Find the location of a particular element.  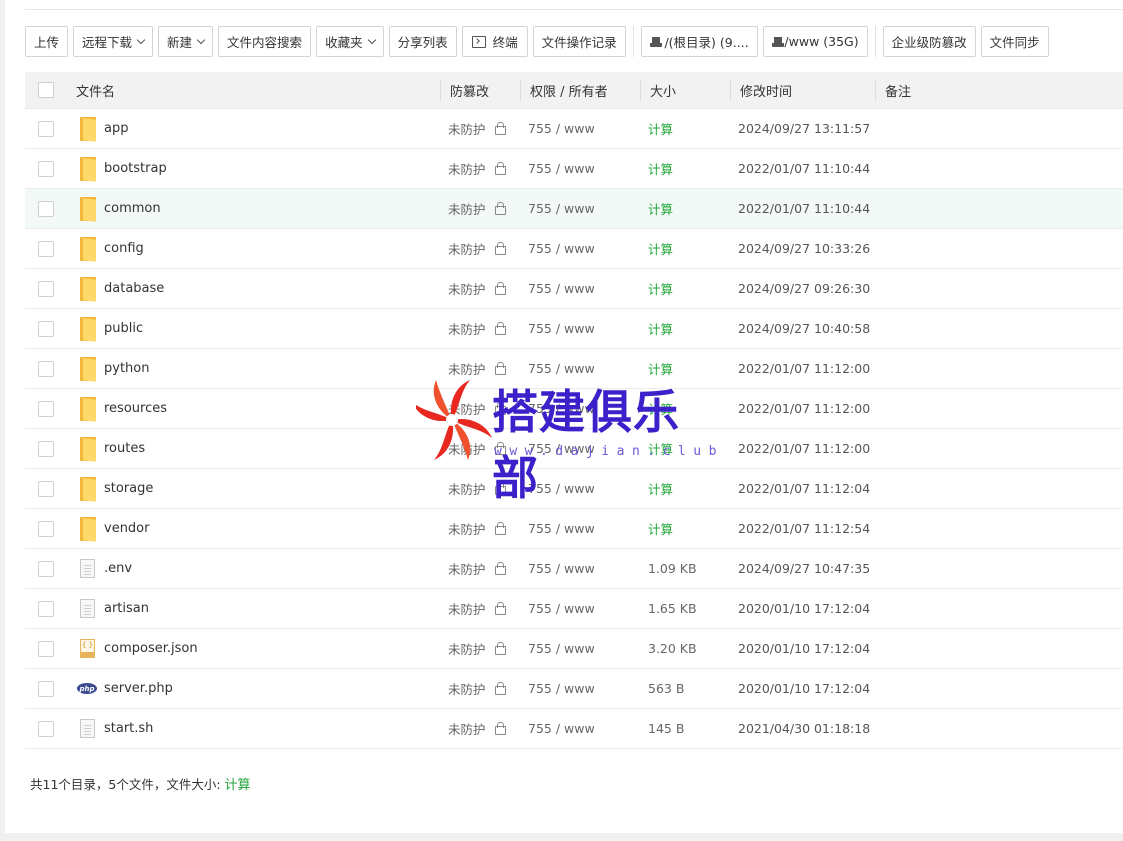

file-name: routes is located at coordinates (124, 448).